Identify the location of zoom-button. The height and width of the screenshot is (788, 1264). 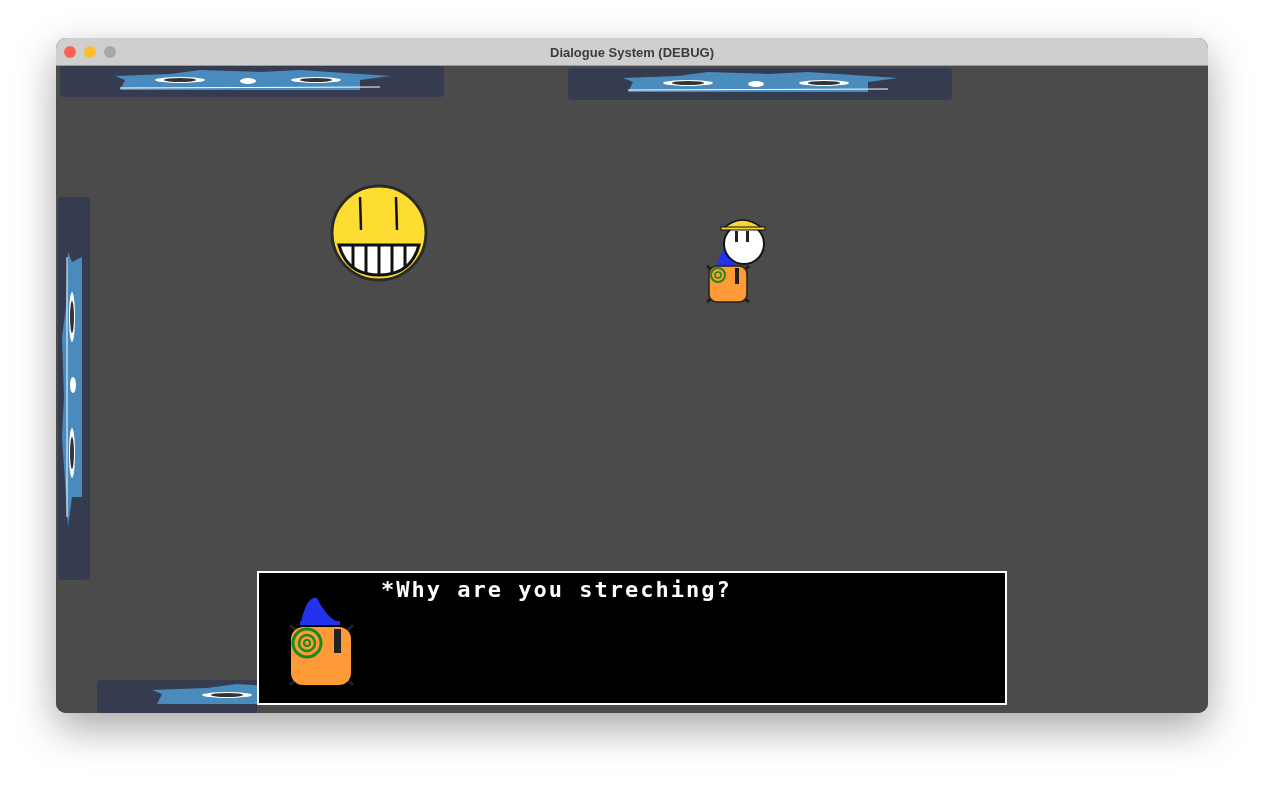
(110, 51).